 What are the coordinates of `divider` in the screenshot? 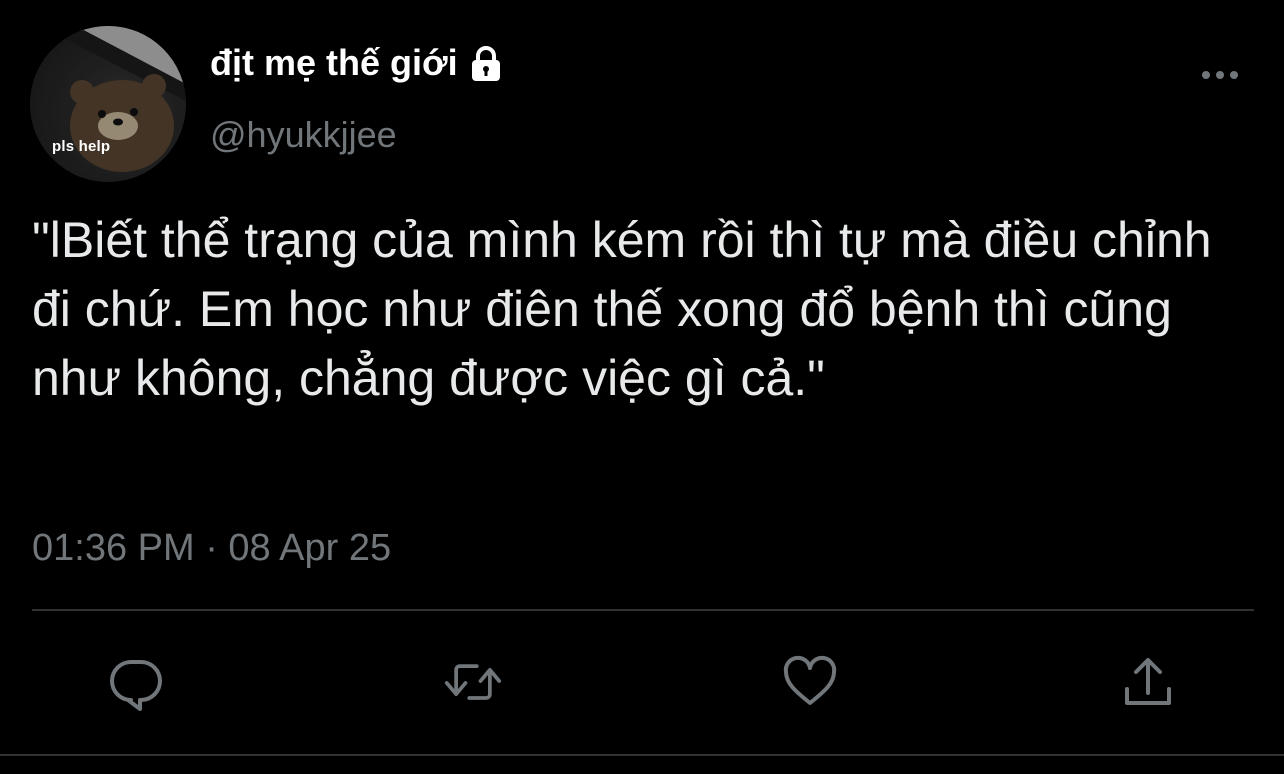 It's located at (643, 610).